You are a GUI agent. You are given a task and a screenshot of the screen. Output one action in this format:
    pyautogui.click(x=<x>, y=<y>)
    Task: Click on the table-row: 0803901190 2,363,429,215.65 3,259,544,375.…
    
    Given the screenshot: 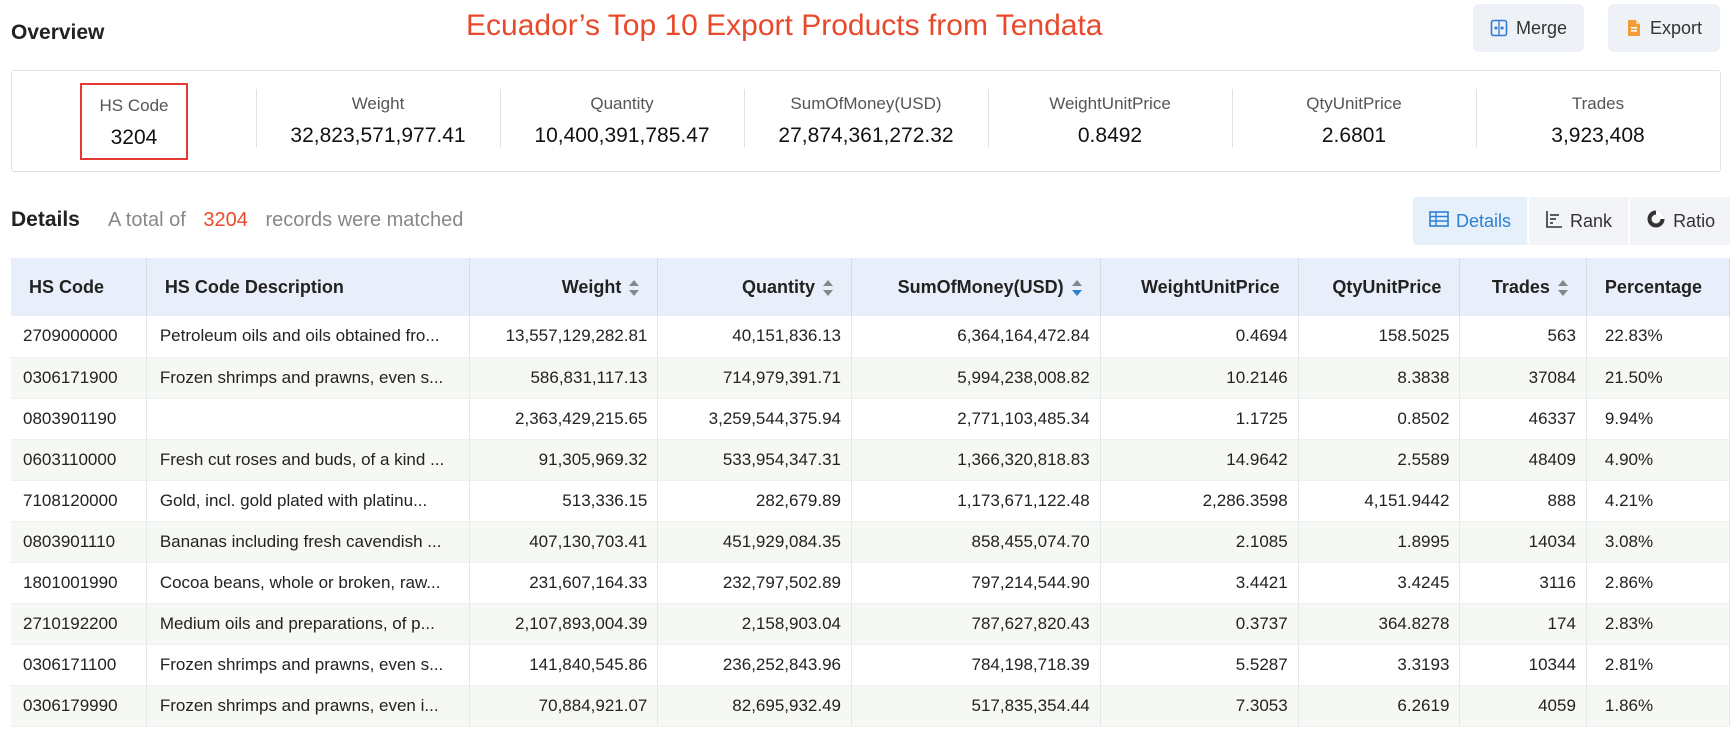 What is the action you would take?
    pyautogui.click(x=870, y=419)
    